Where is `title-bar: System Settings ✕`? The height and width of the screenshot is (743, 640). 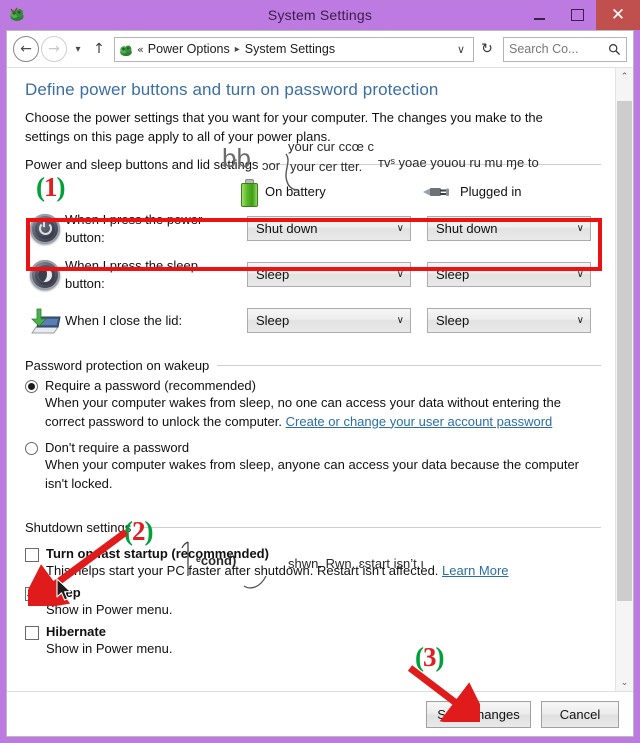 title-bar: System Settings ✕ is located at coordinates (320, 15).